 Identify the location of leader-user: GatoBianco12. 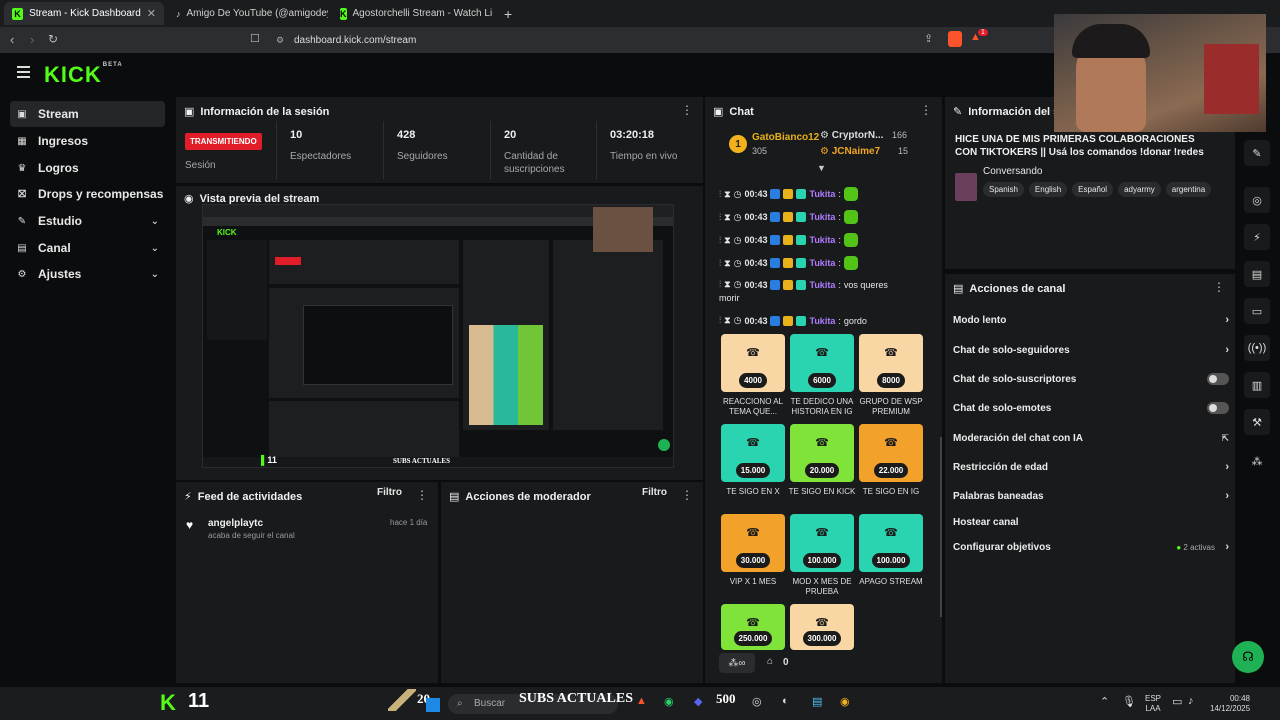
(785, 137).